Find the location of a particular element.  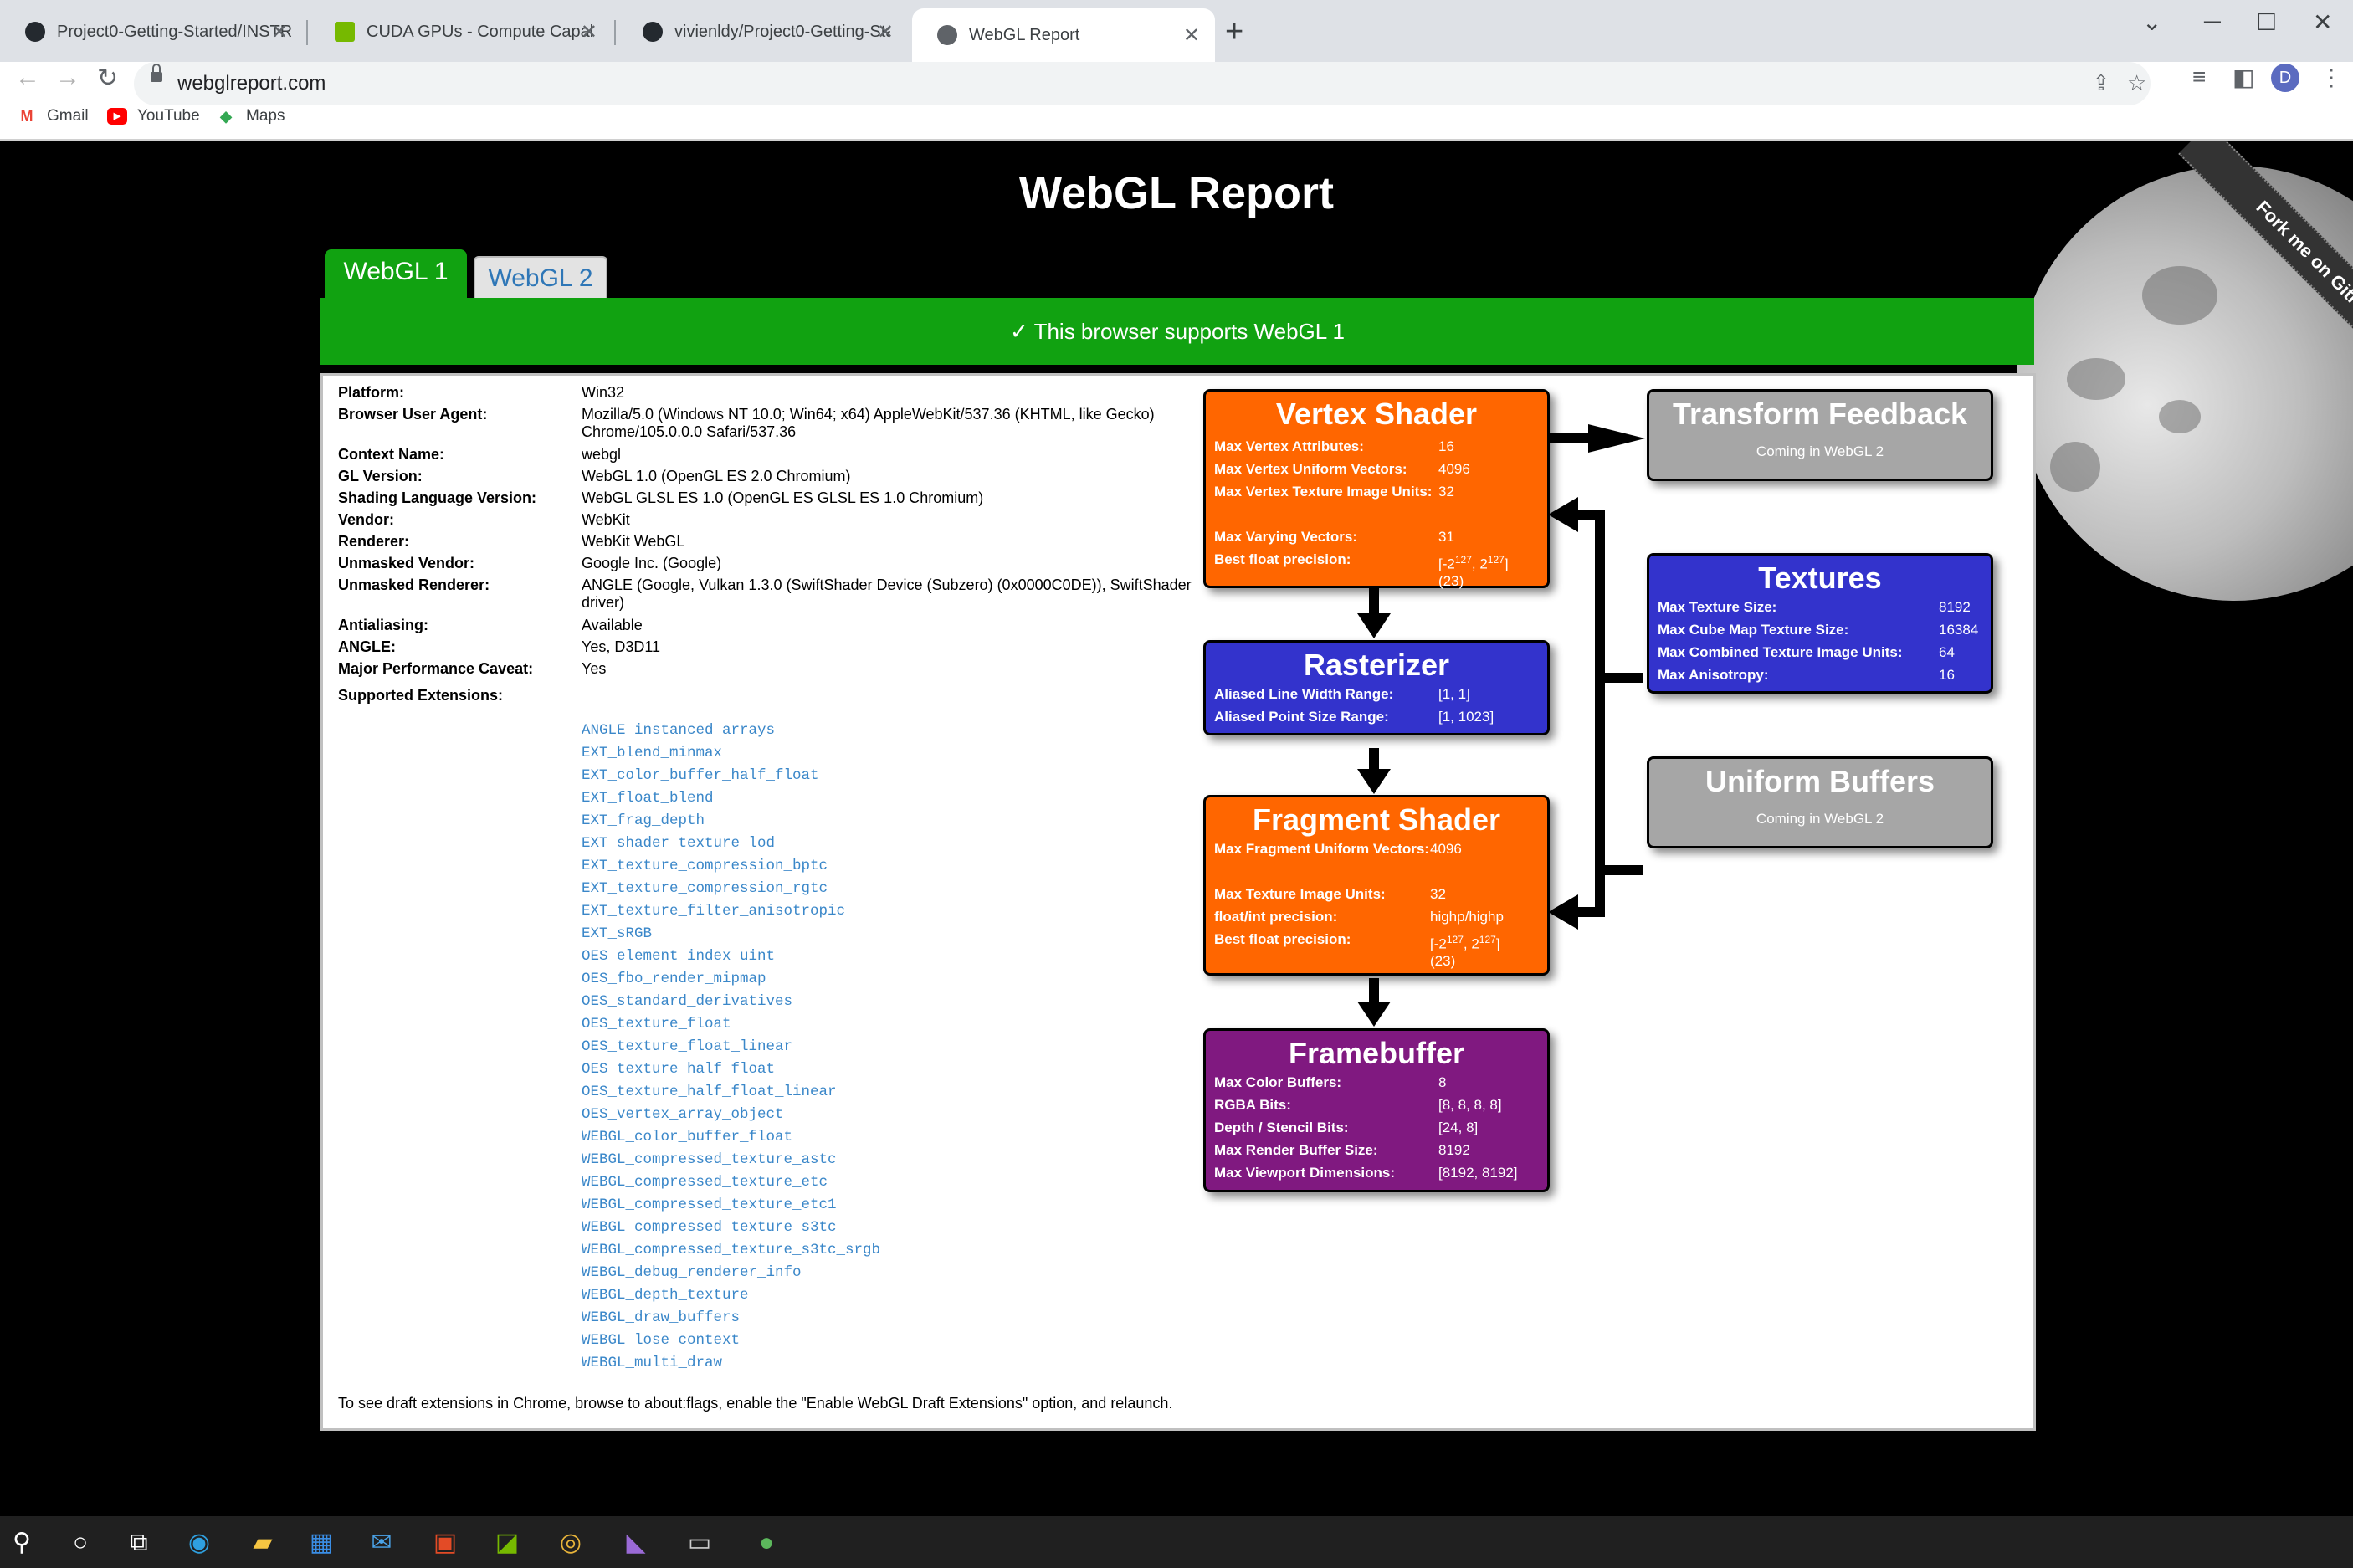

connector-textures is located at coordinates (1624, 678).